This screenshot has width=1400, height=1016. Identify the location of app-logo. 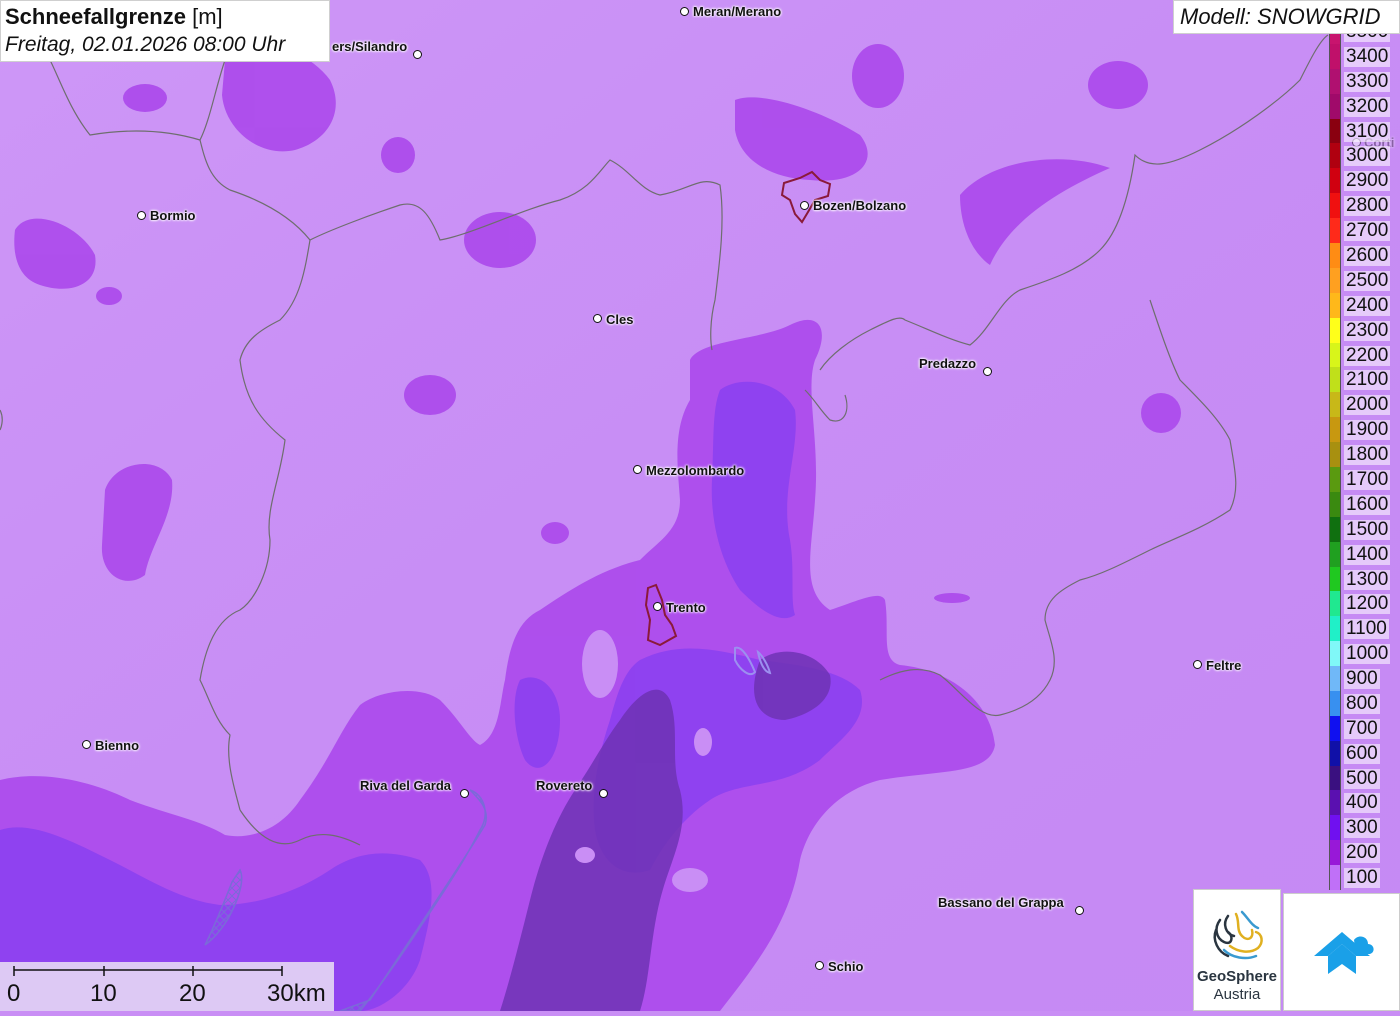
(1341, 952).